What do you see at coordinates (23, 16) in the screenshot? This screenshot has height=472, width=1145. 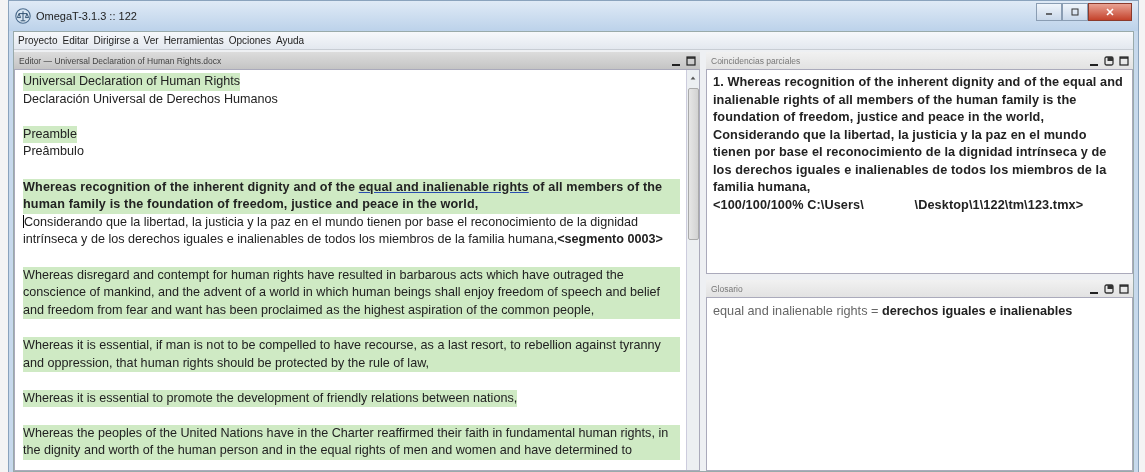 I see `scales-icon` at bounding box center [23, 16].